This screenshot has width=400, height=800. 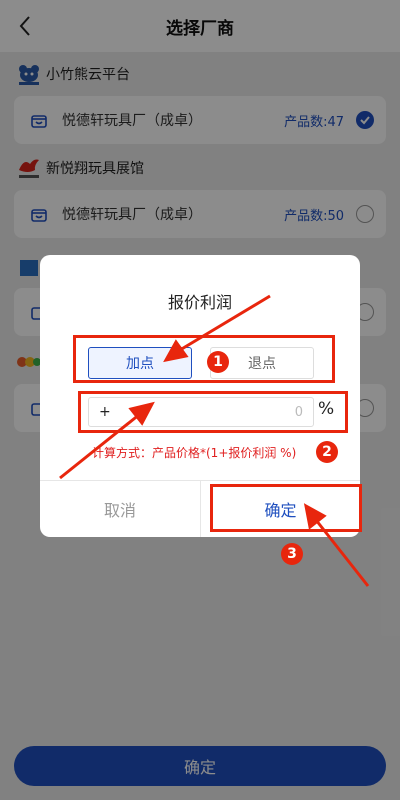 I want to click on annotation-number-2: 2, so click(x=327, y=452).